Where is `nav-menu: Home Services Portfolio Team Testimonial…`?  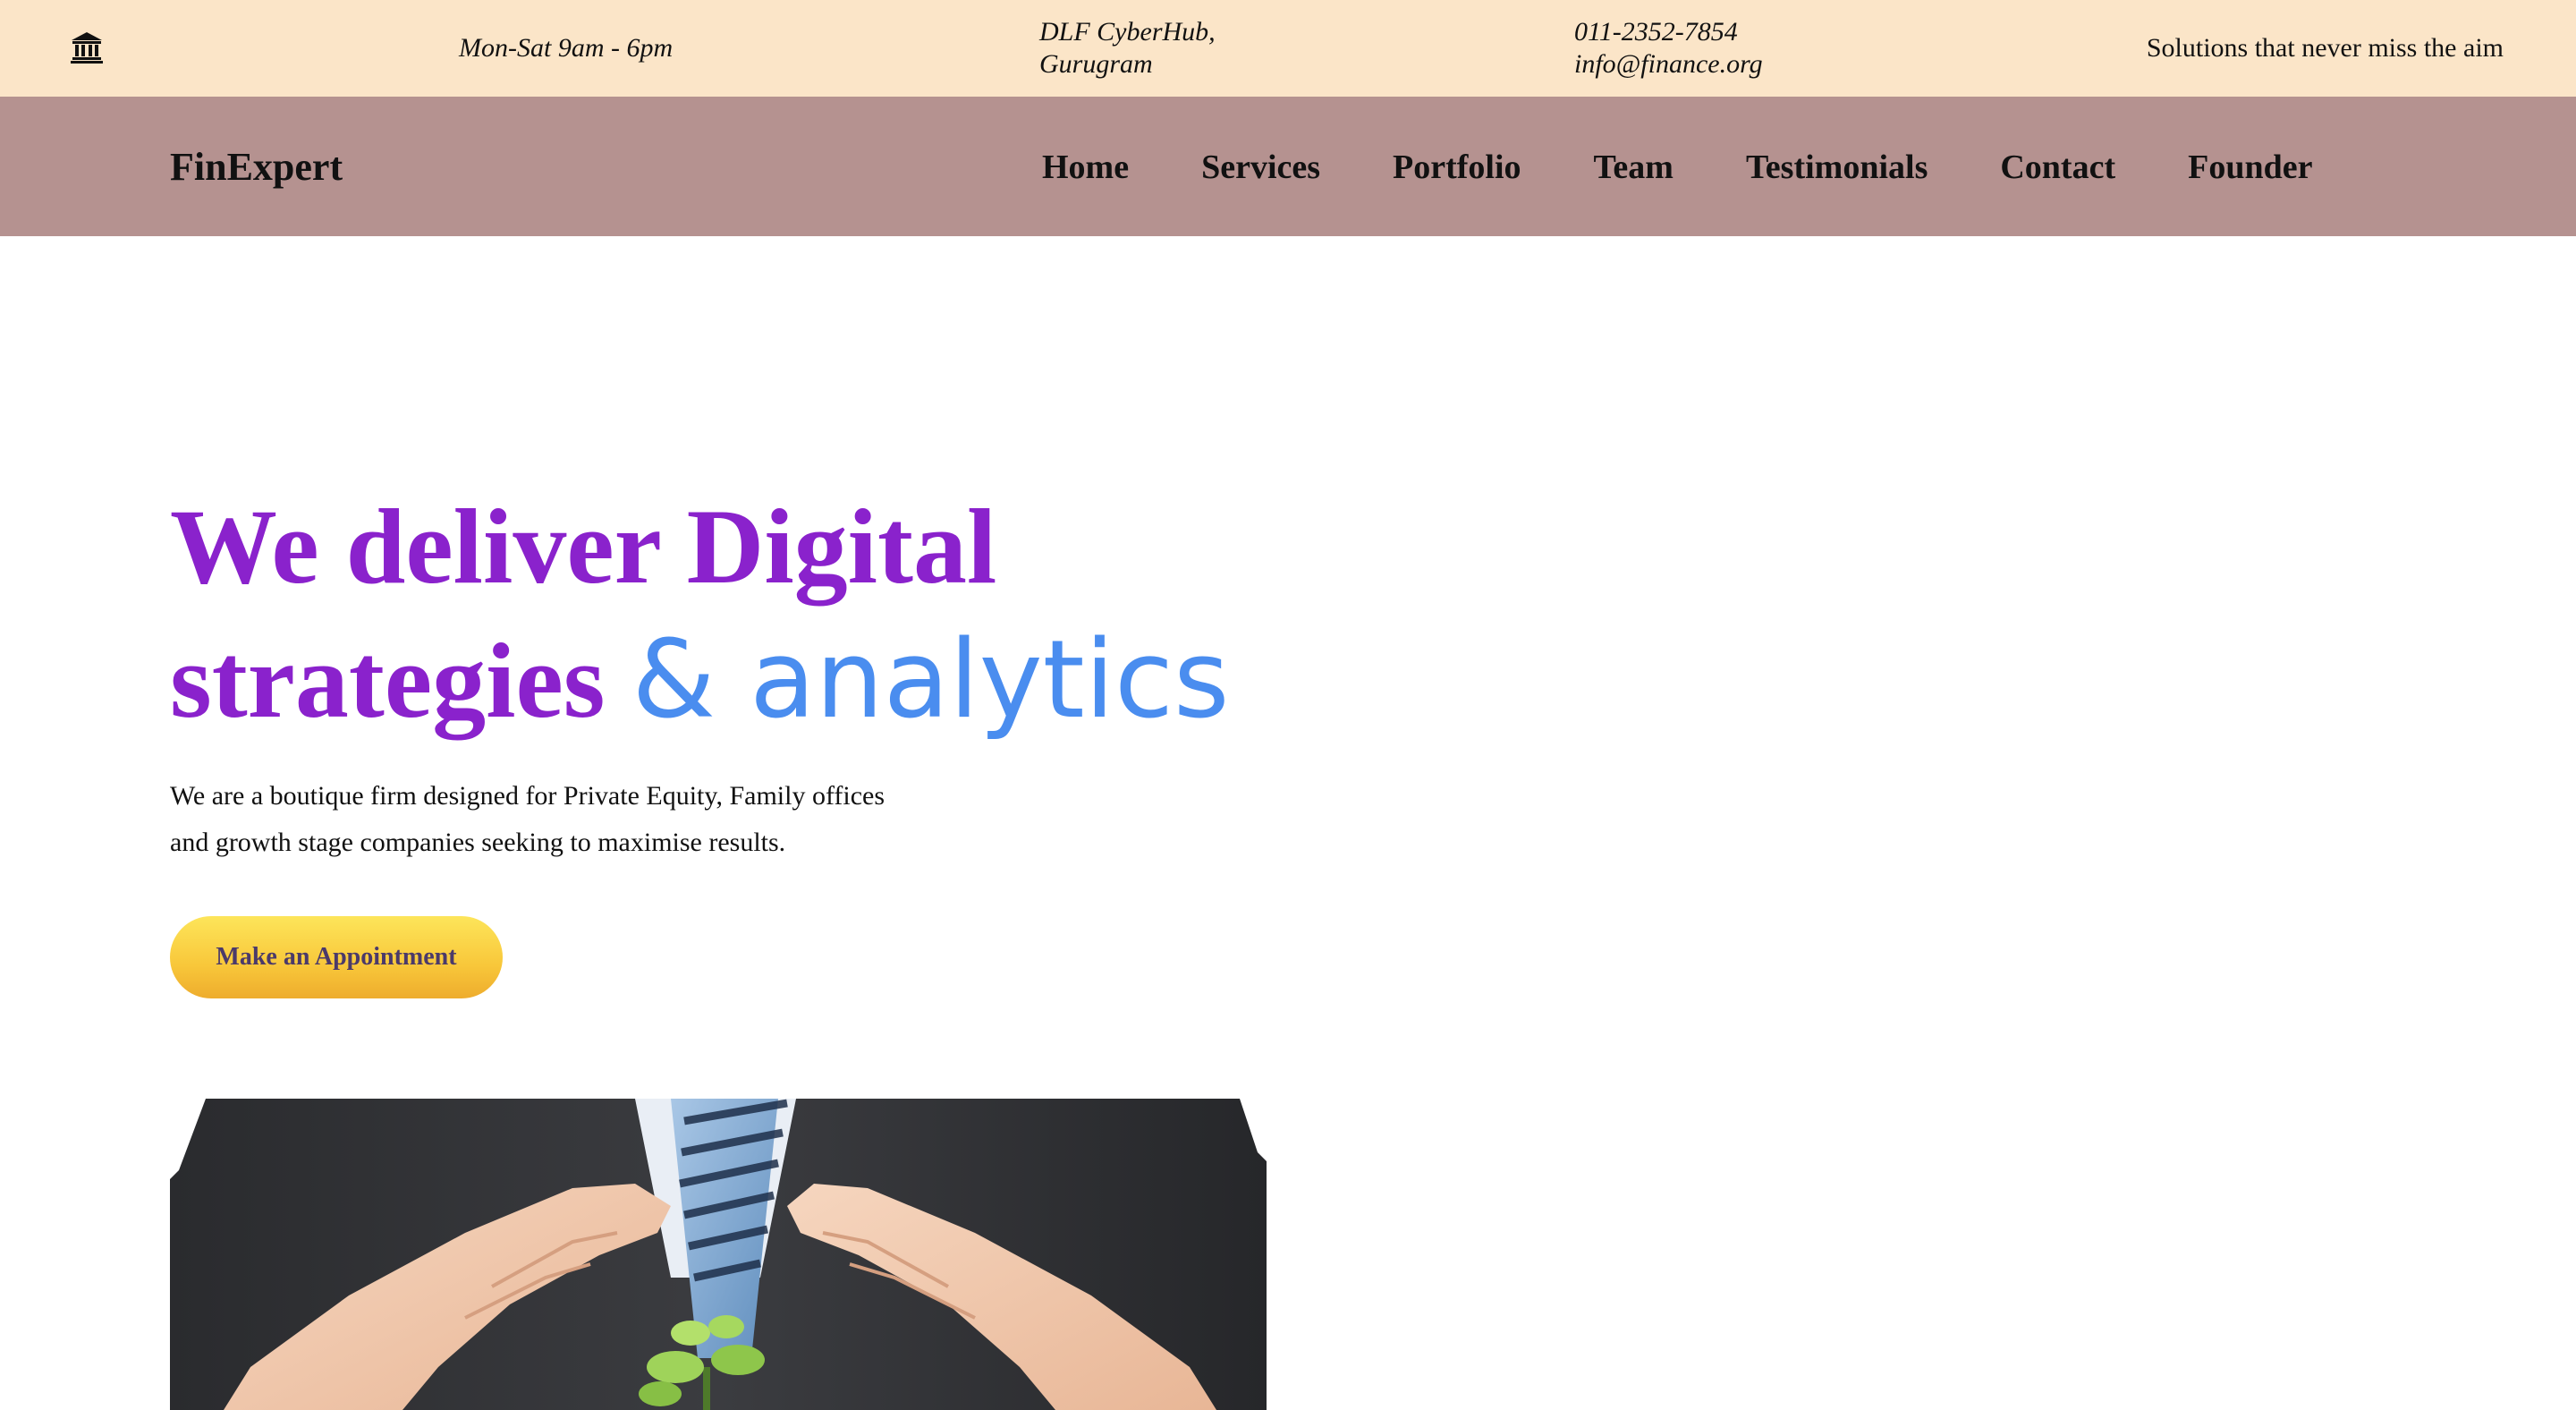
nav-menu: Home Services Portfolio Team Testimonial… is located at coordinates (1677, 168).